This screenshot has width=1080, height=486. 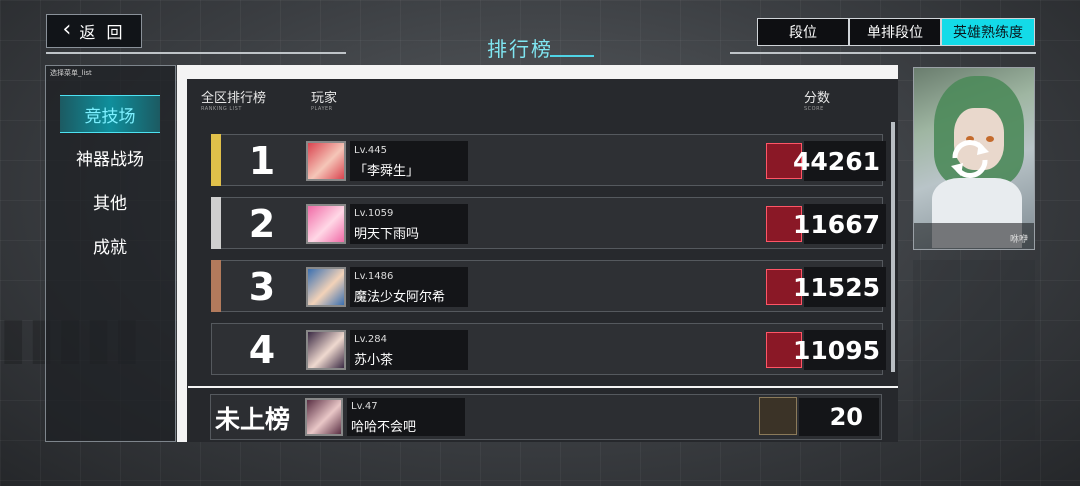 What do you see at coordinates (387, 234) in the screenshot?
I see `player-name: 明天下雨吗` at bounding box center [387, 234].